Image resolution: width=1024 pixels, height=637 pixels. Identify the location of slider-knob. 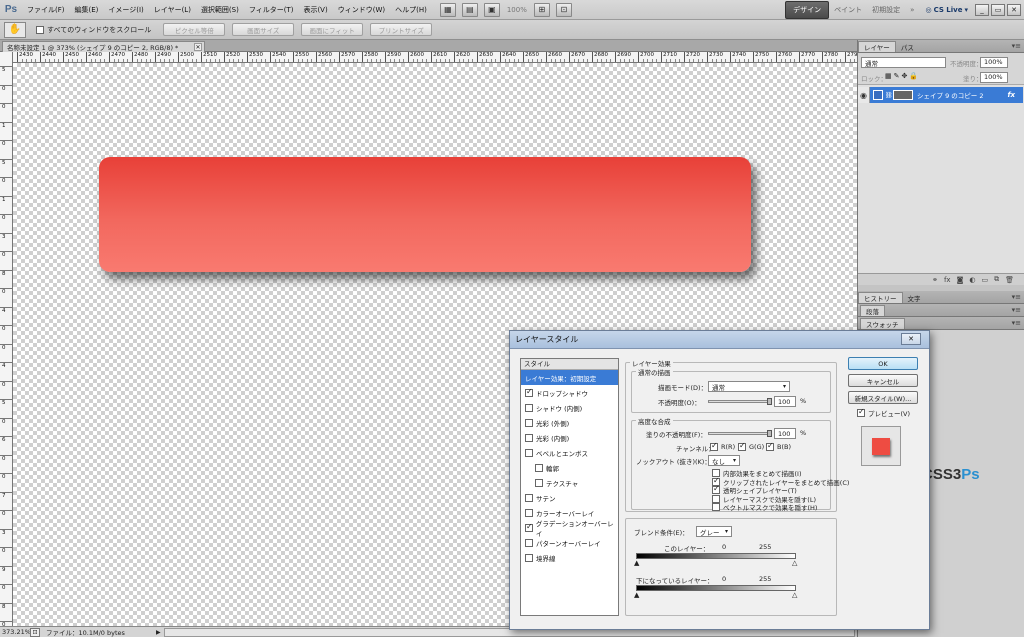
(769, 433).